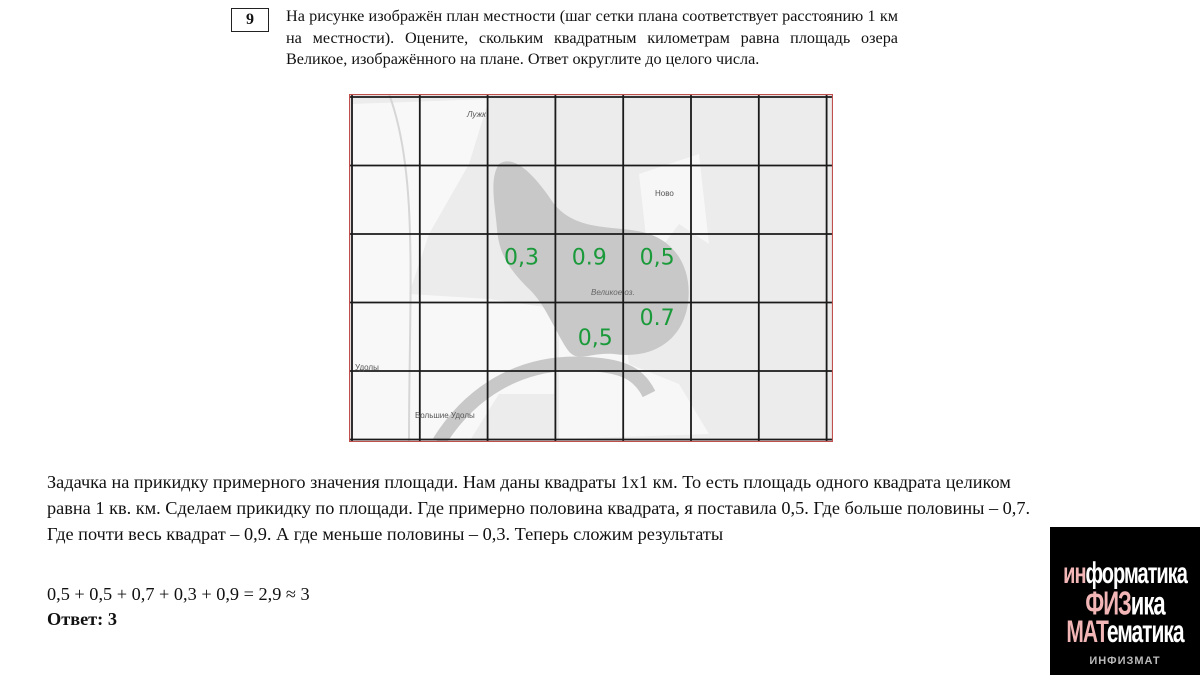 The image size is (1200, 675). I want to click on logo-footer: ИНФИЗМАТ, so click(1125, 661).